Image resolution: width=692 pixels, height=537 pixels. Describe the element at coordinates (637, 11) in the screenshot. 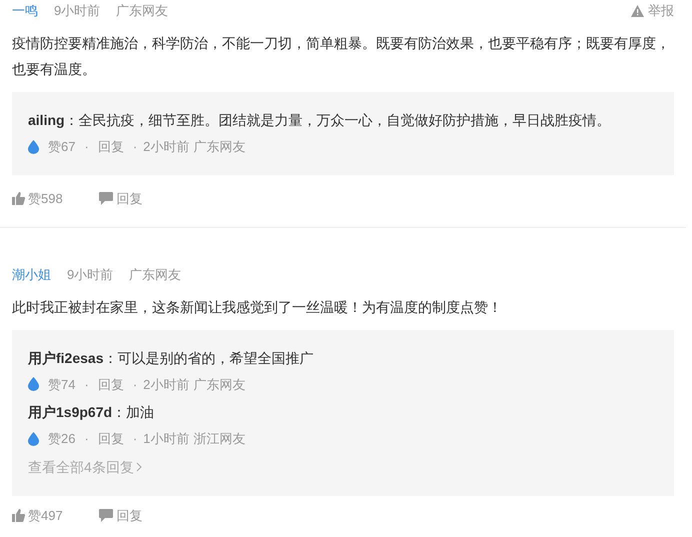

I see `warning-icon` at that location.